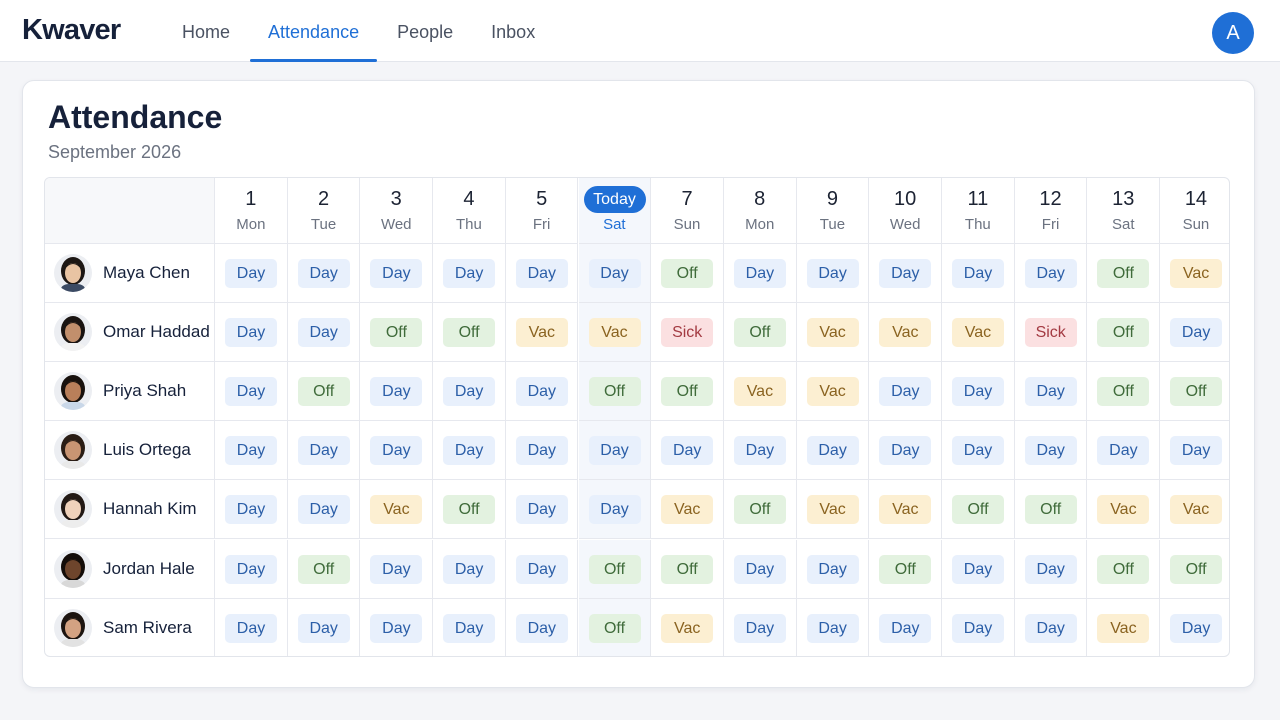 This screenshot has width=1280, height=720. Describe the element at coordinates (425, 31) in the screenshot. I see `nav-people: People` at that location.